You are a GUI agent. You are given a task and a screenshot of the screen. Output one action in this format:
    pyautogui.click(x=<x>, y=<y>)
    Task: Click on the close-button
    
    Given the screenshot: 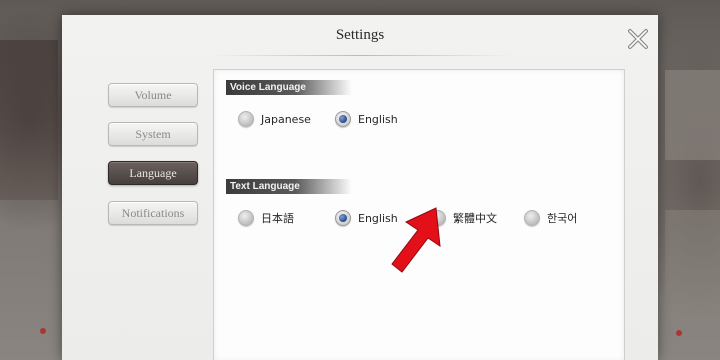 What is the action you would take?
    pyautogui.click(x=638, y=39)
    